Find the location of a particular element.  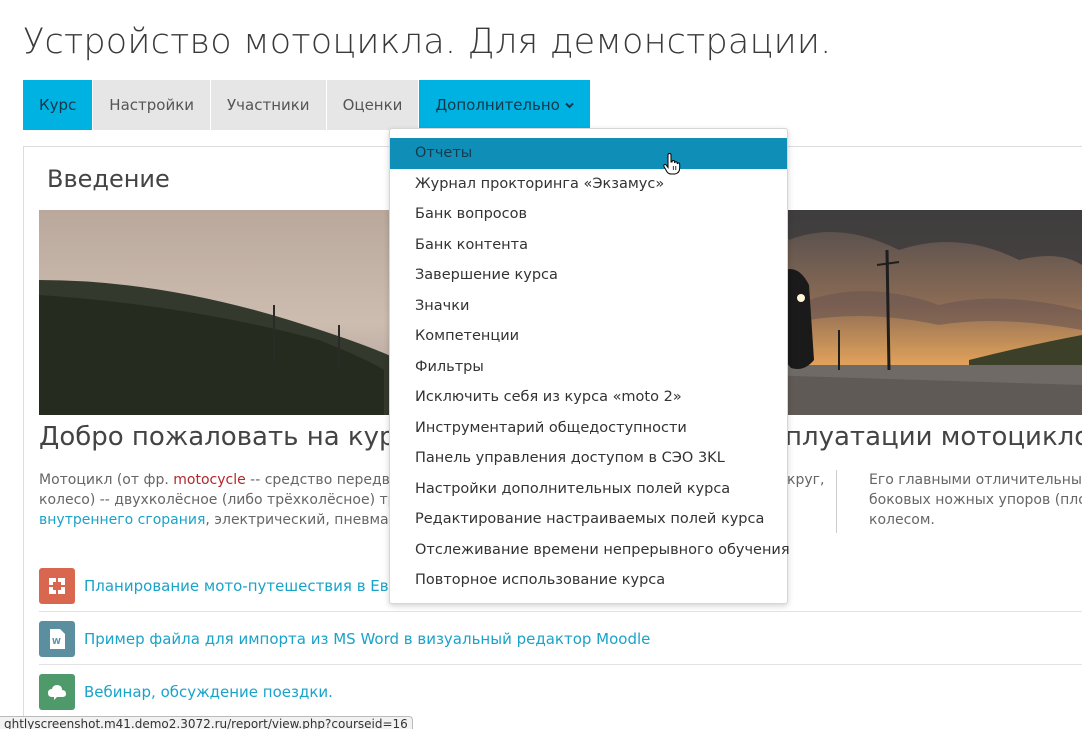

tab-more: Дополнительно is located at coordinates (505, 105).